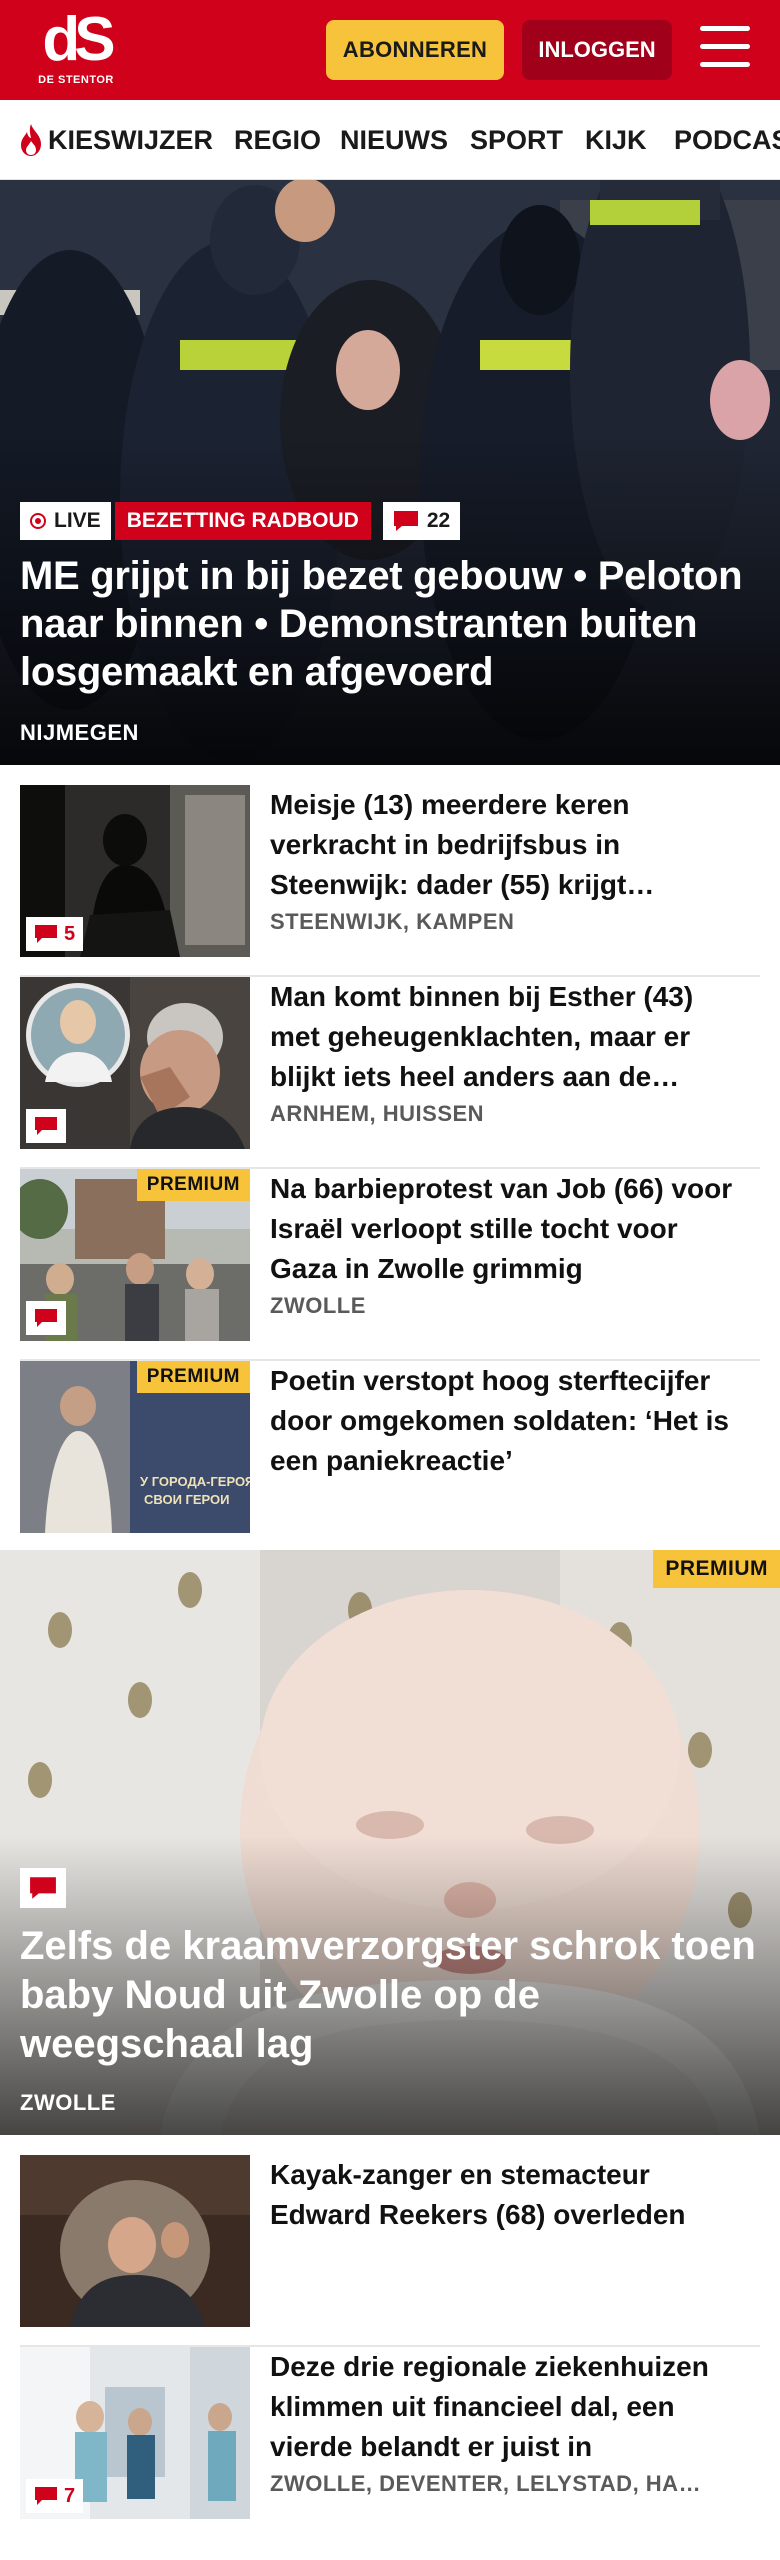 This screenshot has height=2560, width=780. What do you see at coordinates (131, 139) in the screenshot?
I see `nav-label-kieswijzer: KIESWIJZER` at bounding box center [131, 139].